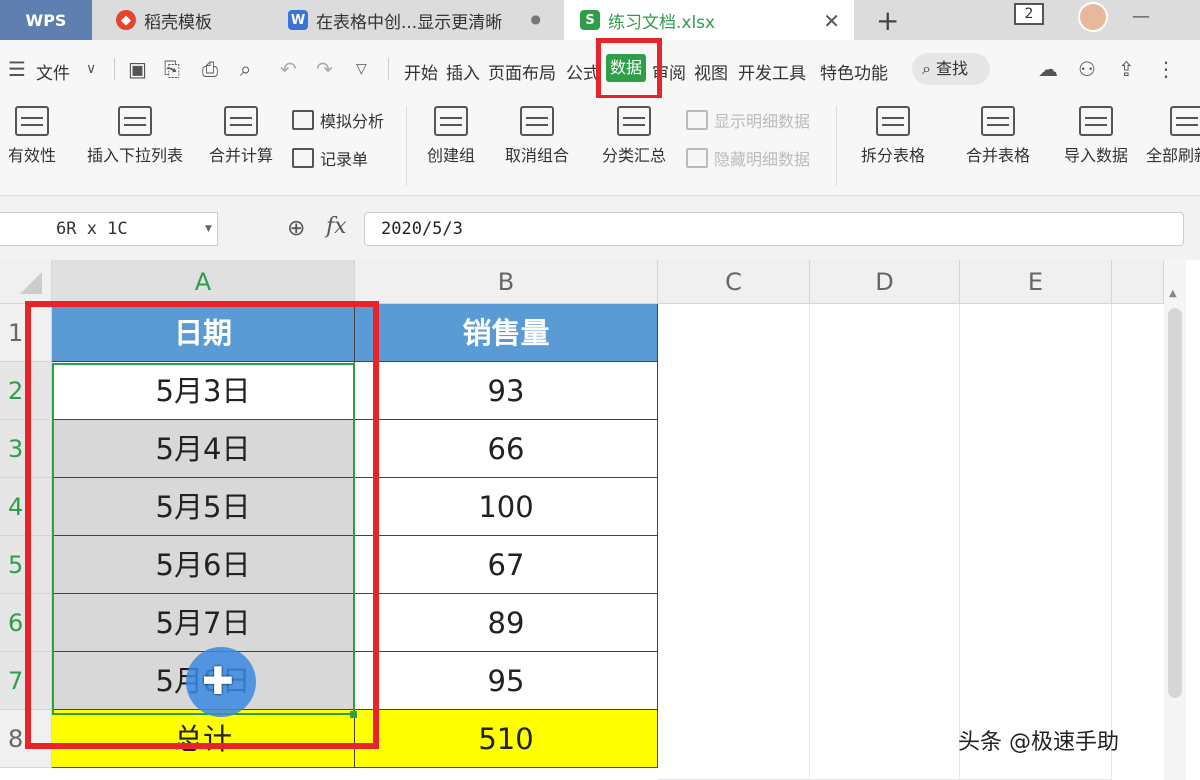 The image size is (1200, 780). I want to click on cloud-sync-icon: ☁, so click(1048, 69).